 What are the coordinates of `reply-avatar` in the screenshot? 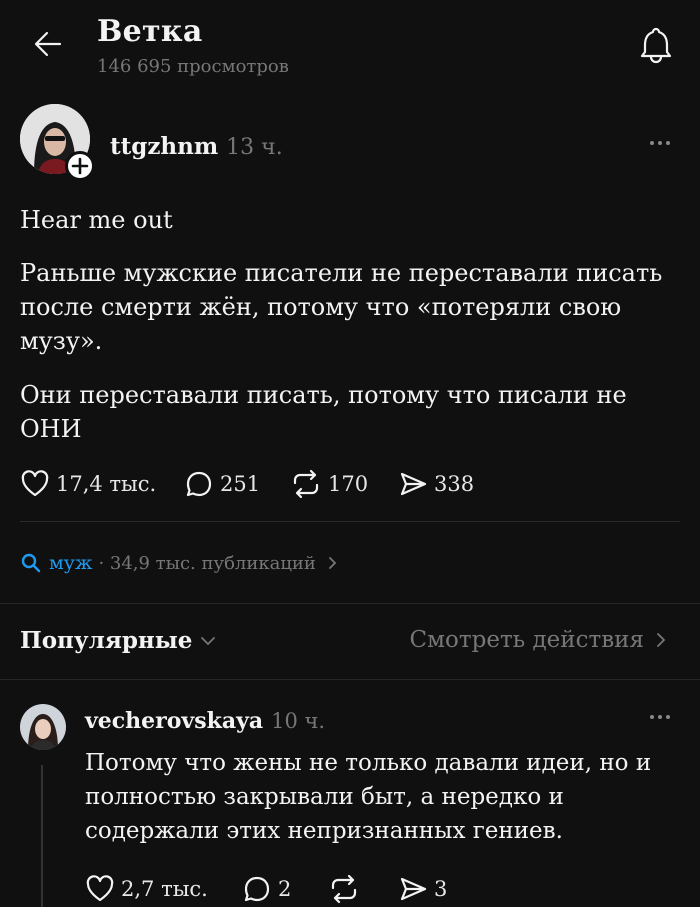 It's located at (43, 727).